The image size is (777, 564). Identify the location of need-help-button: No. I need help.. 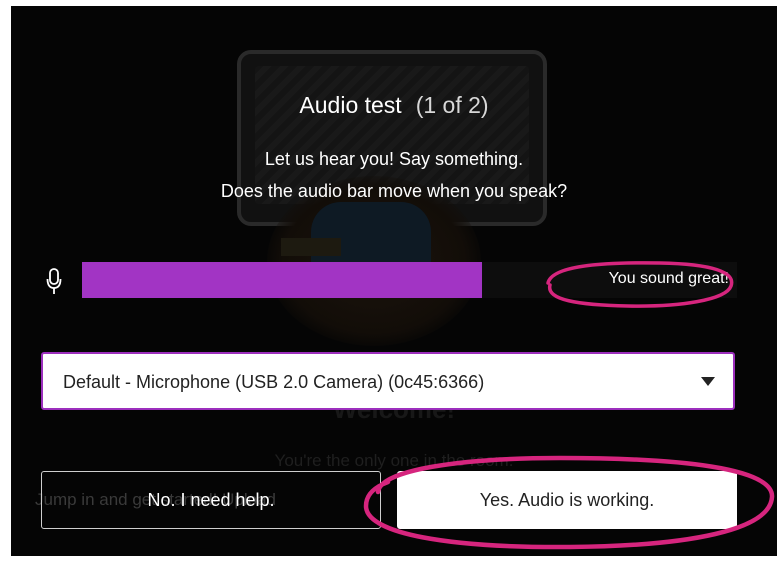
(211, 500).